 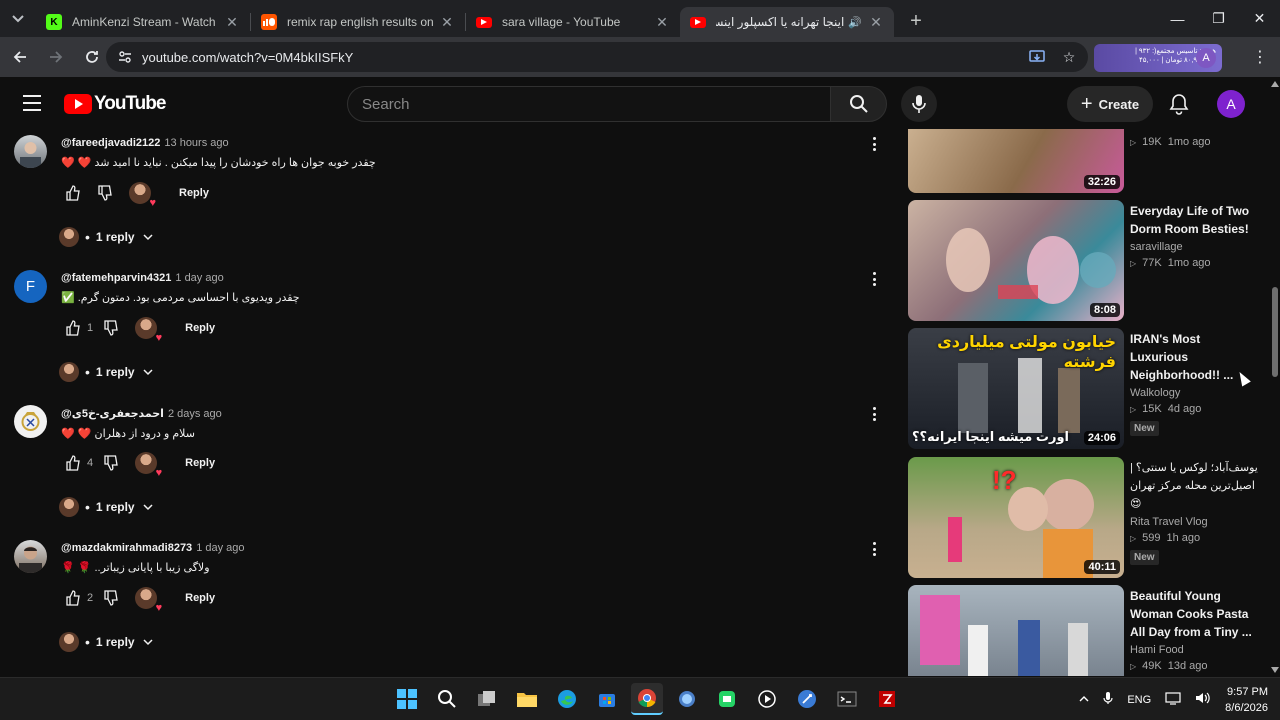 What do you see at coordinates (1194, 247) in the screenshot?
I see `channel-name: saravillage` at bounding box center [1194, 247].